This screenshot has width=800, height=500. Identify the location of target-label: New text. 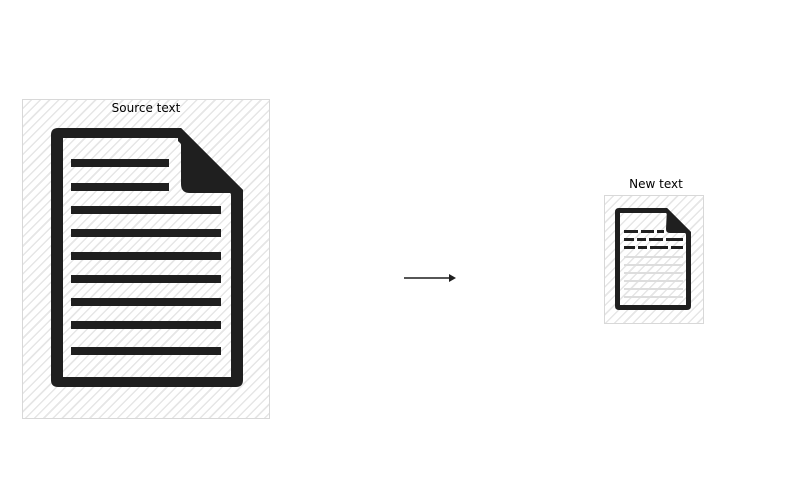
(656, 184).